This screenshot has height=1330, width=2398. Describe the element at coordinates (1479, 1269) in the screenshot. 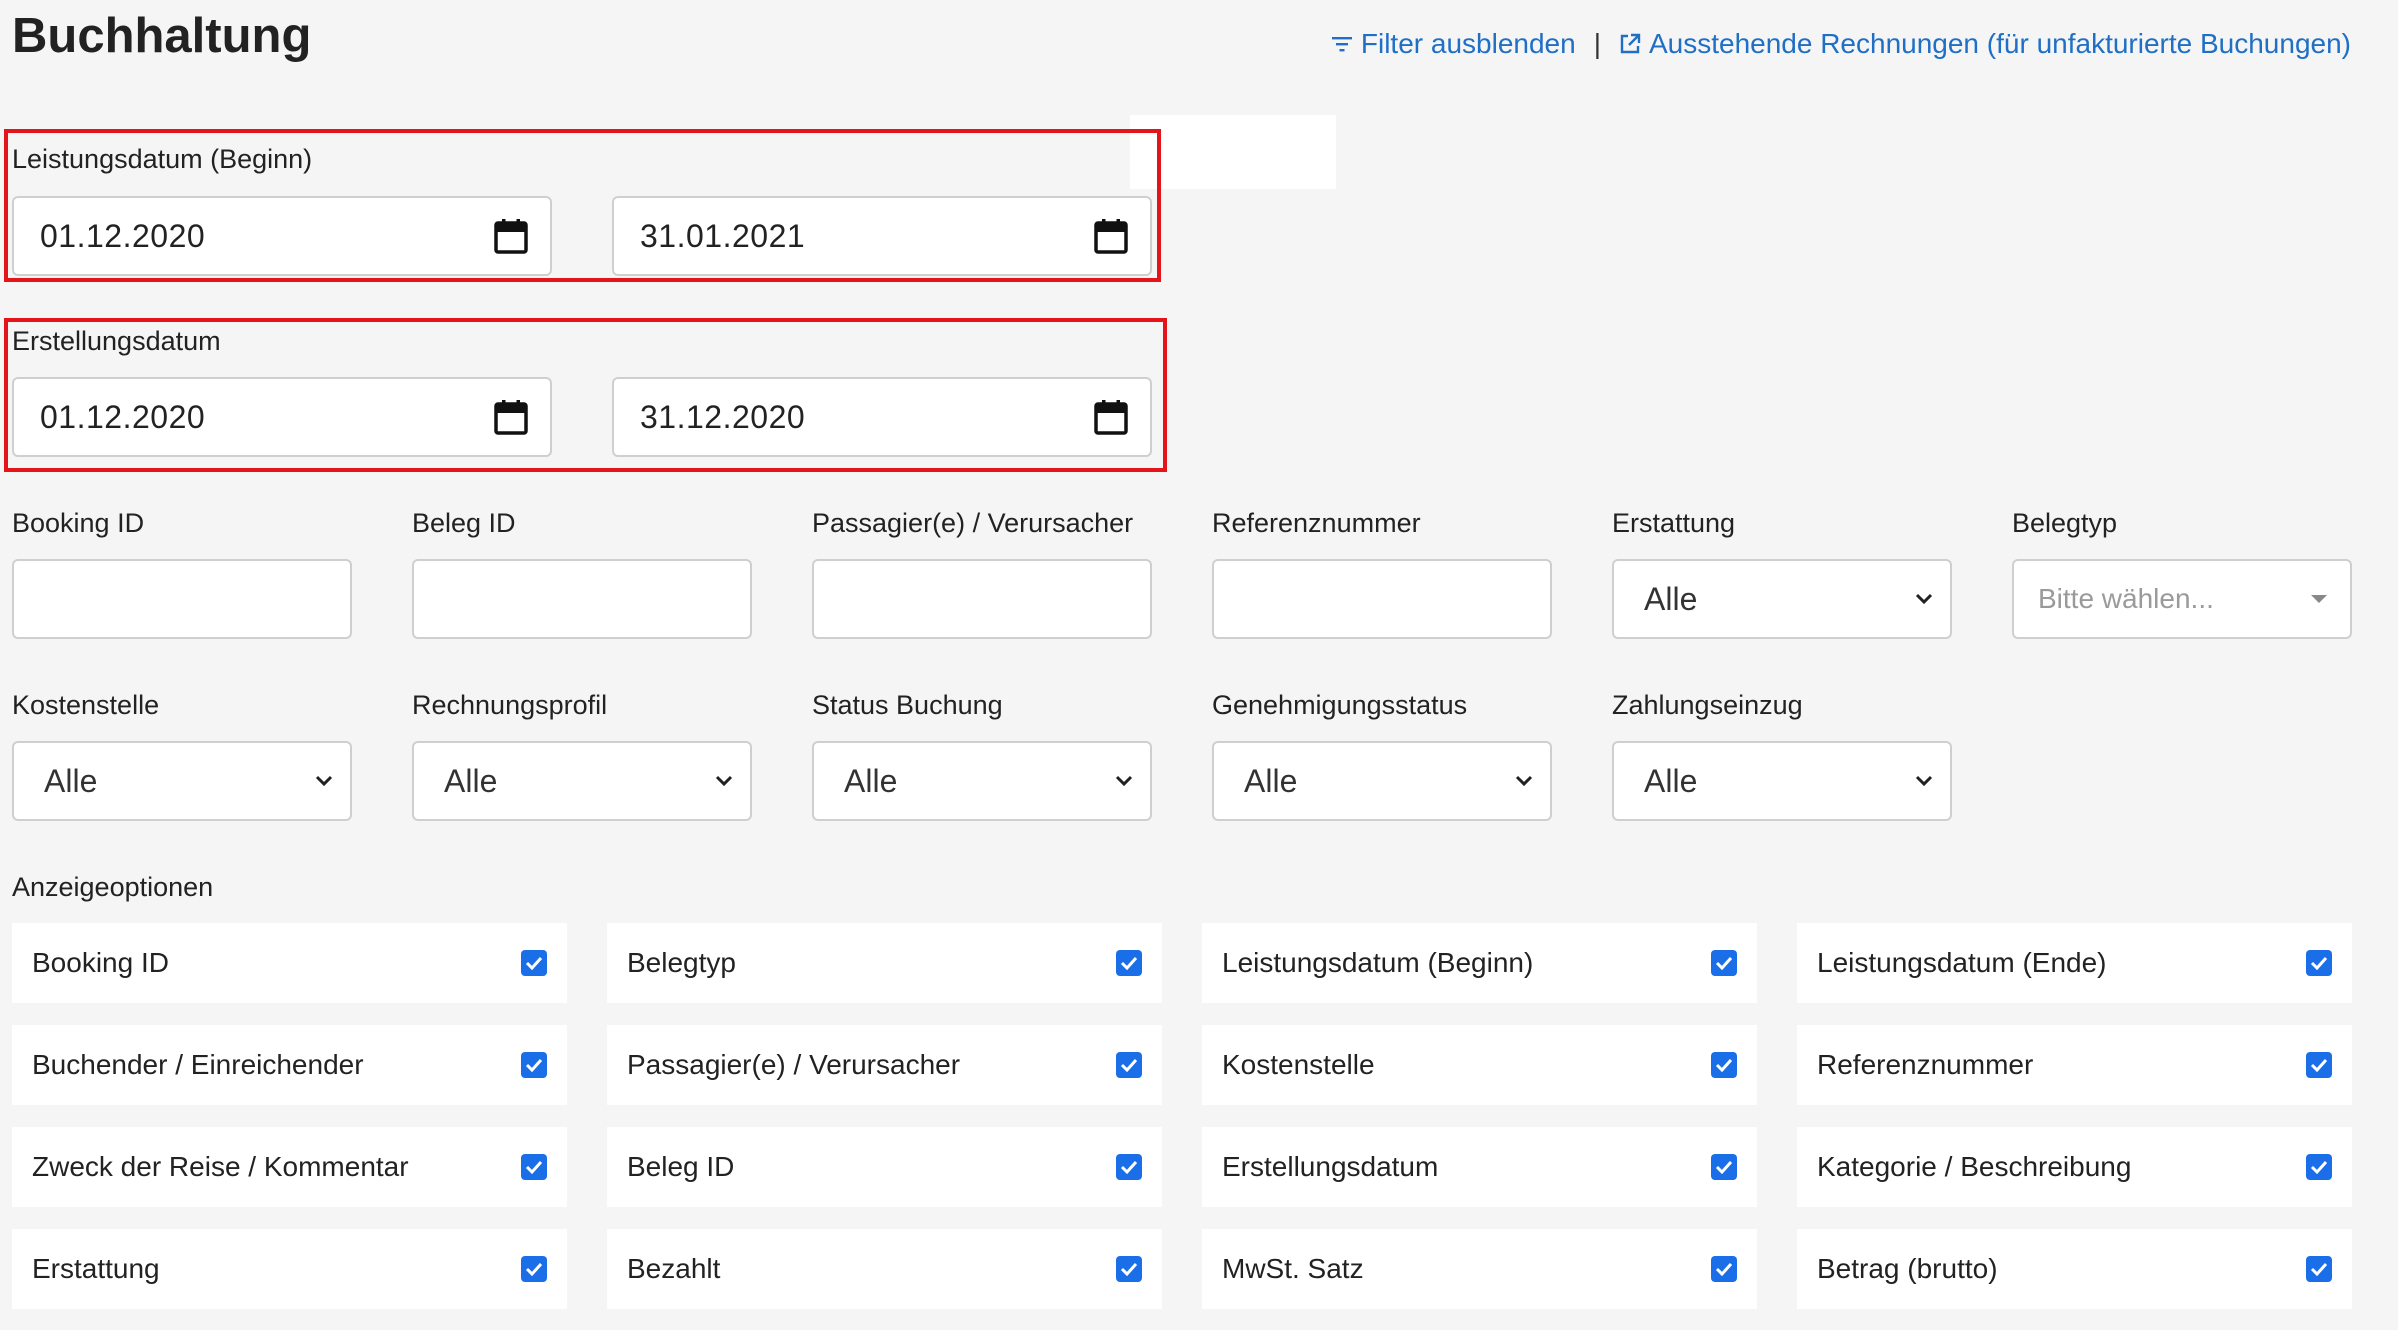

I see `display-option-tile: MwSt. Satz` at that location.